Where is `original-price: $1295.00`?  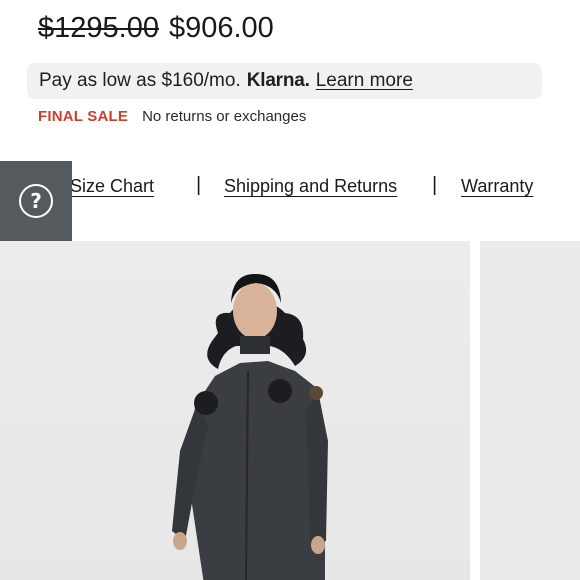 original-price: $1295.00 is located at coordinates (98, 27).